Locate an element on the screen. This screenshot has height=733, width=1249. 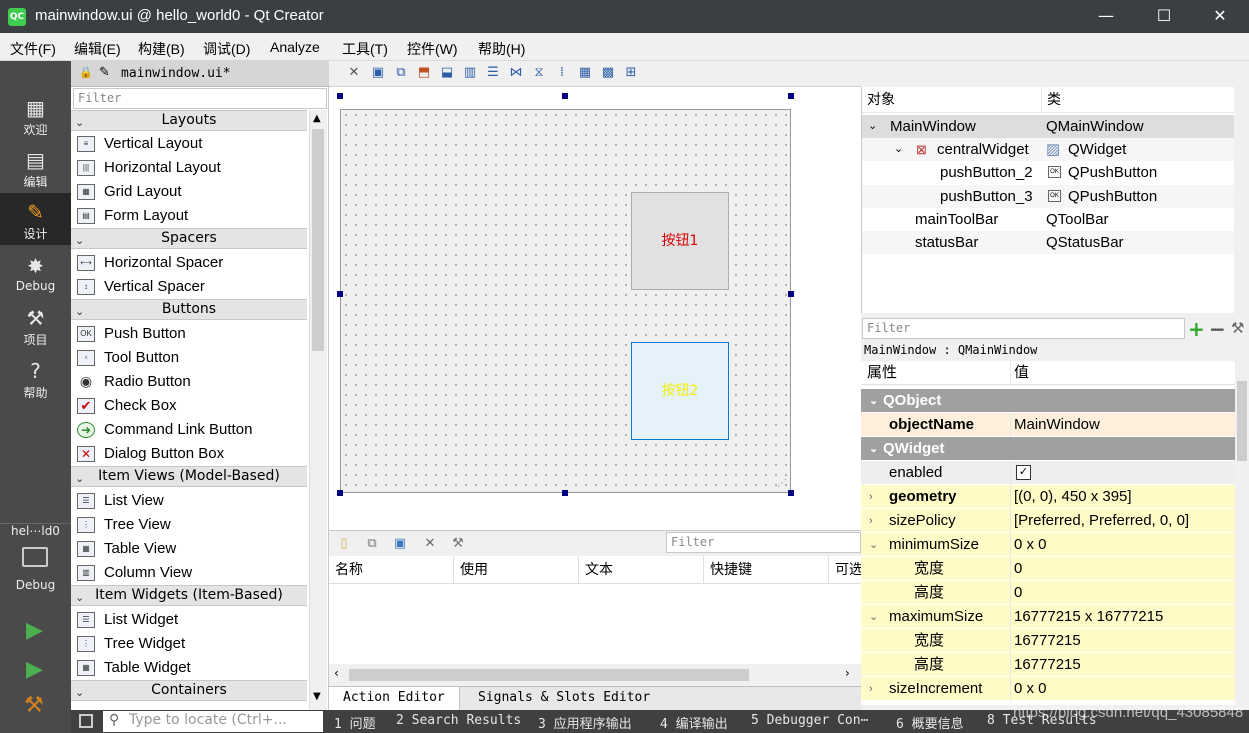
property-row-objectname: objectName MainWindow is located at coordinates (1048, 425).